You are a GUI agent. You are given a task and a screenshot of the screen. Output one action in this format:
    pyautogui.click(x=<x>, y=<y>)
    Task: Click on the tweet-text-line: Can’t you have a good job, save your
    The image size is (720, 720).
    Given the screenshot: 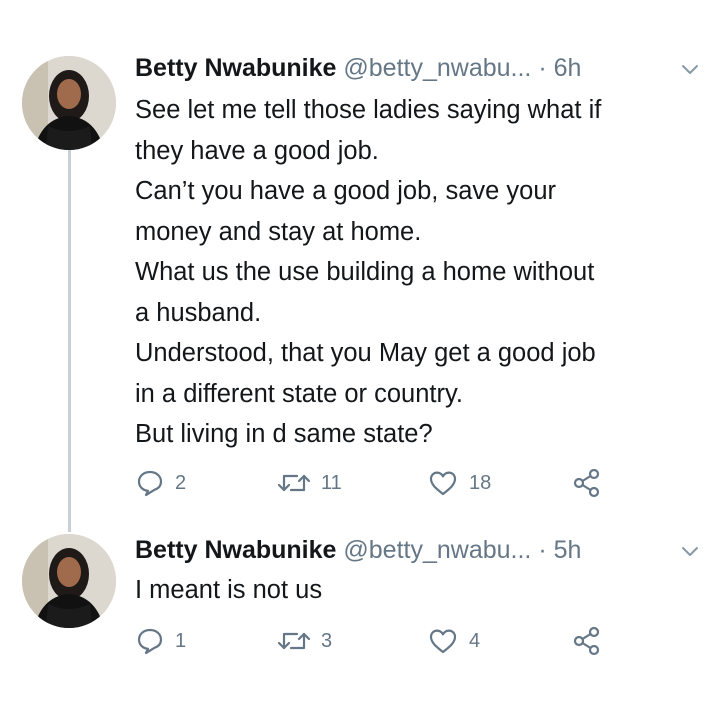 What is the action you would take?
    pyautogui.click(x=346, y=191)
    